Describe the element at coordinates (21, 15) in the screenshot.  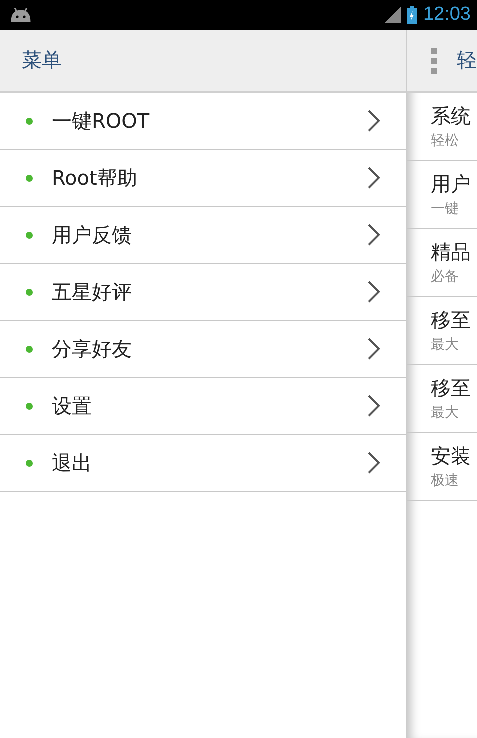
I see `android-icon` at that location.